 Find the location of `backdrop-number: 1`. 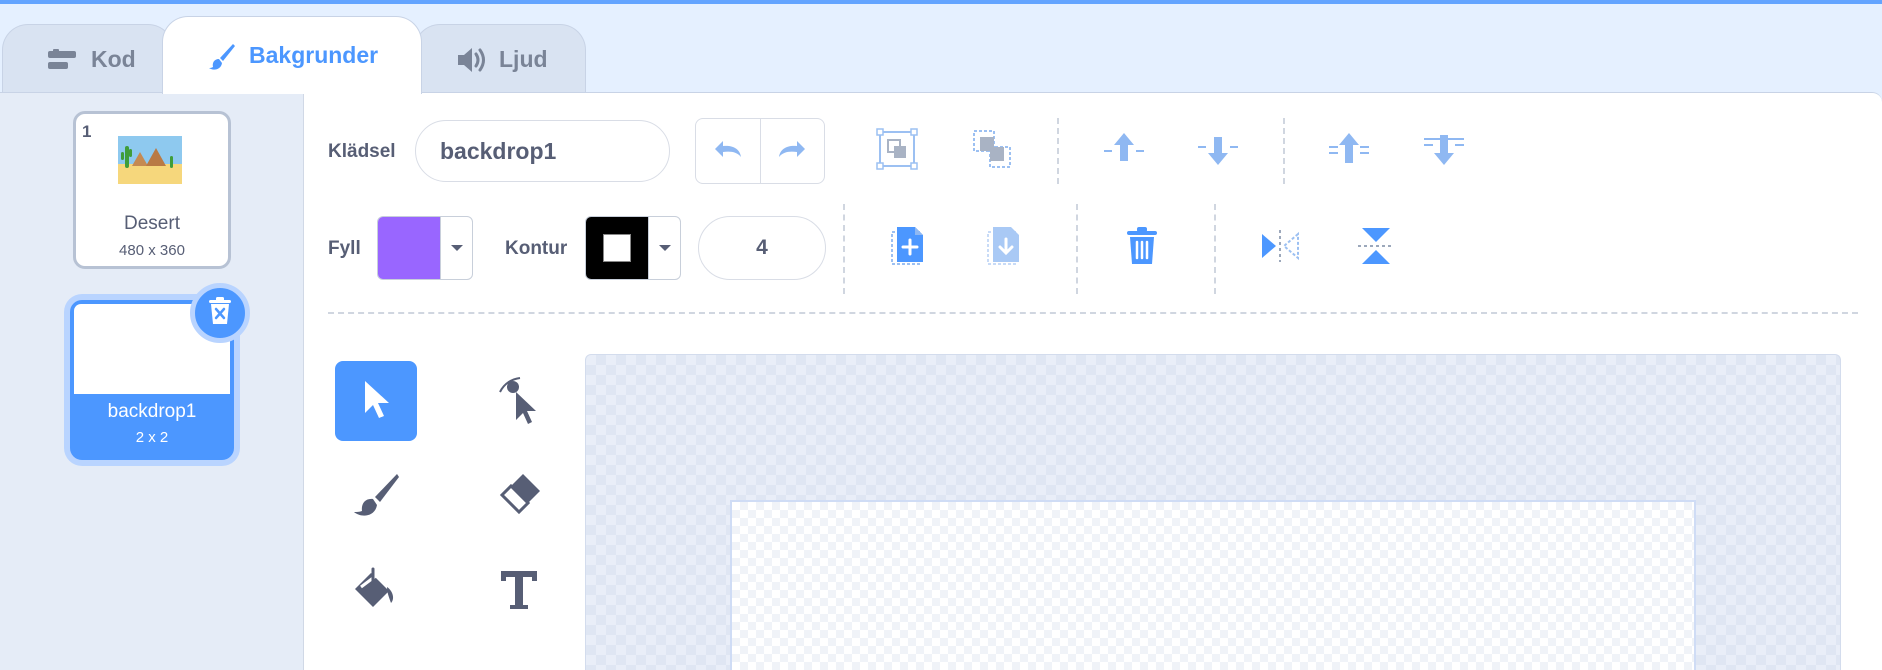

backdrop-number: 1 is located at coordinates (87, 131).